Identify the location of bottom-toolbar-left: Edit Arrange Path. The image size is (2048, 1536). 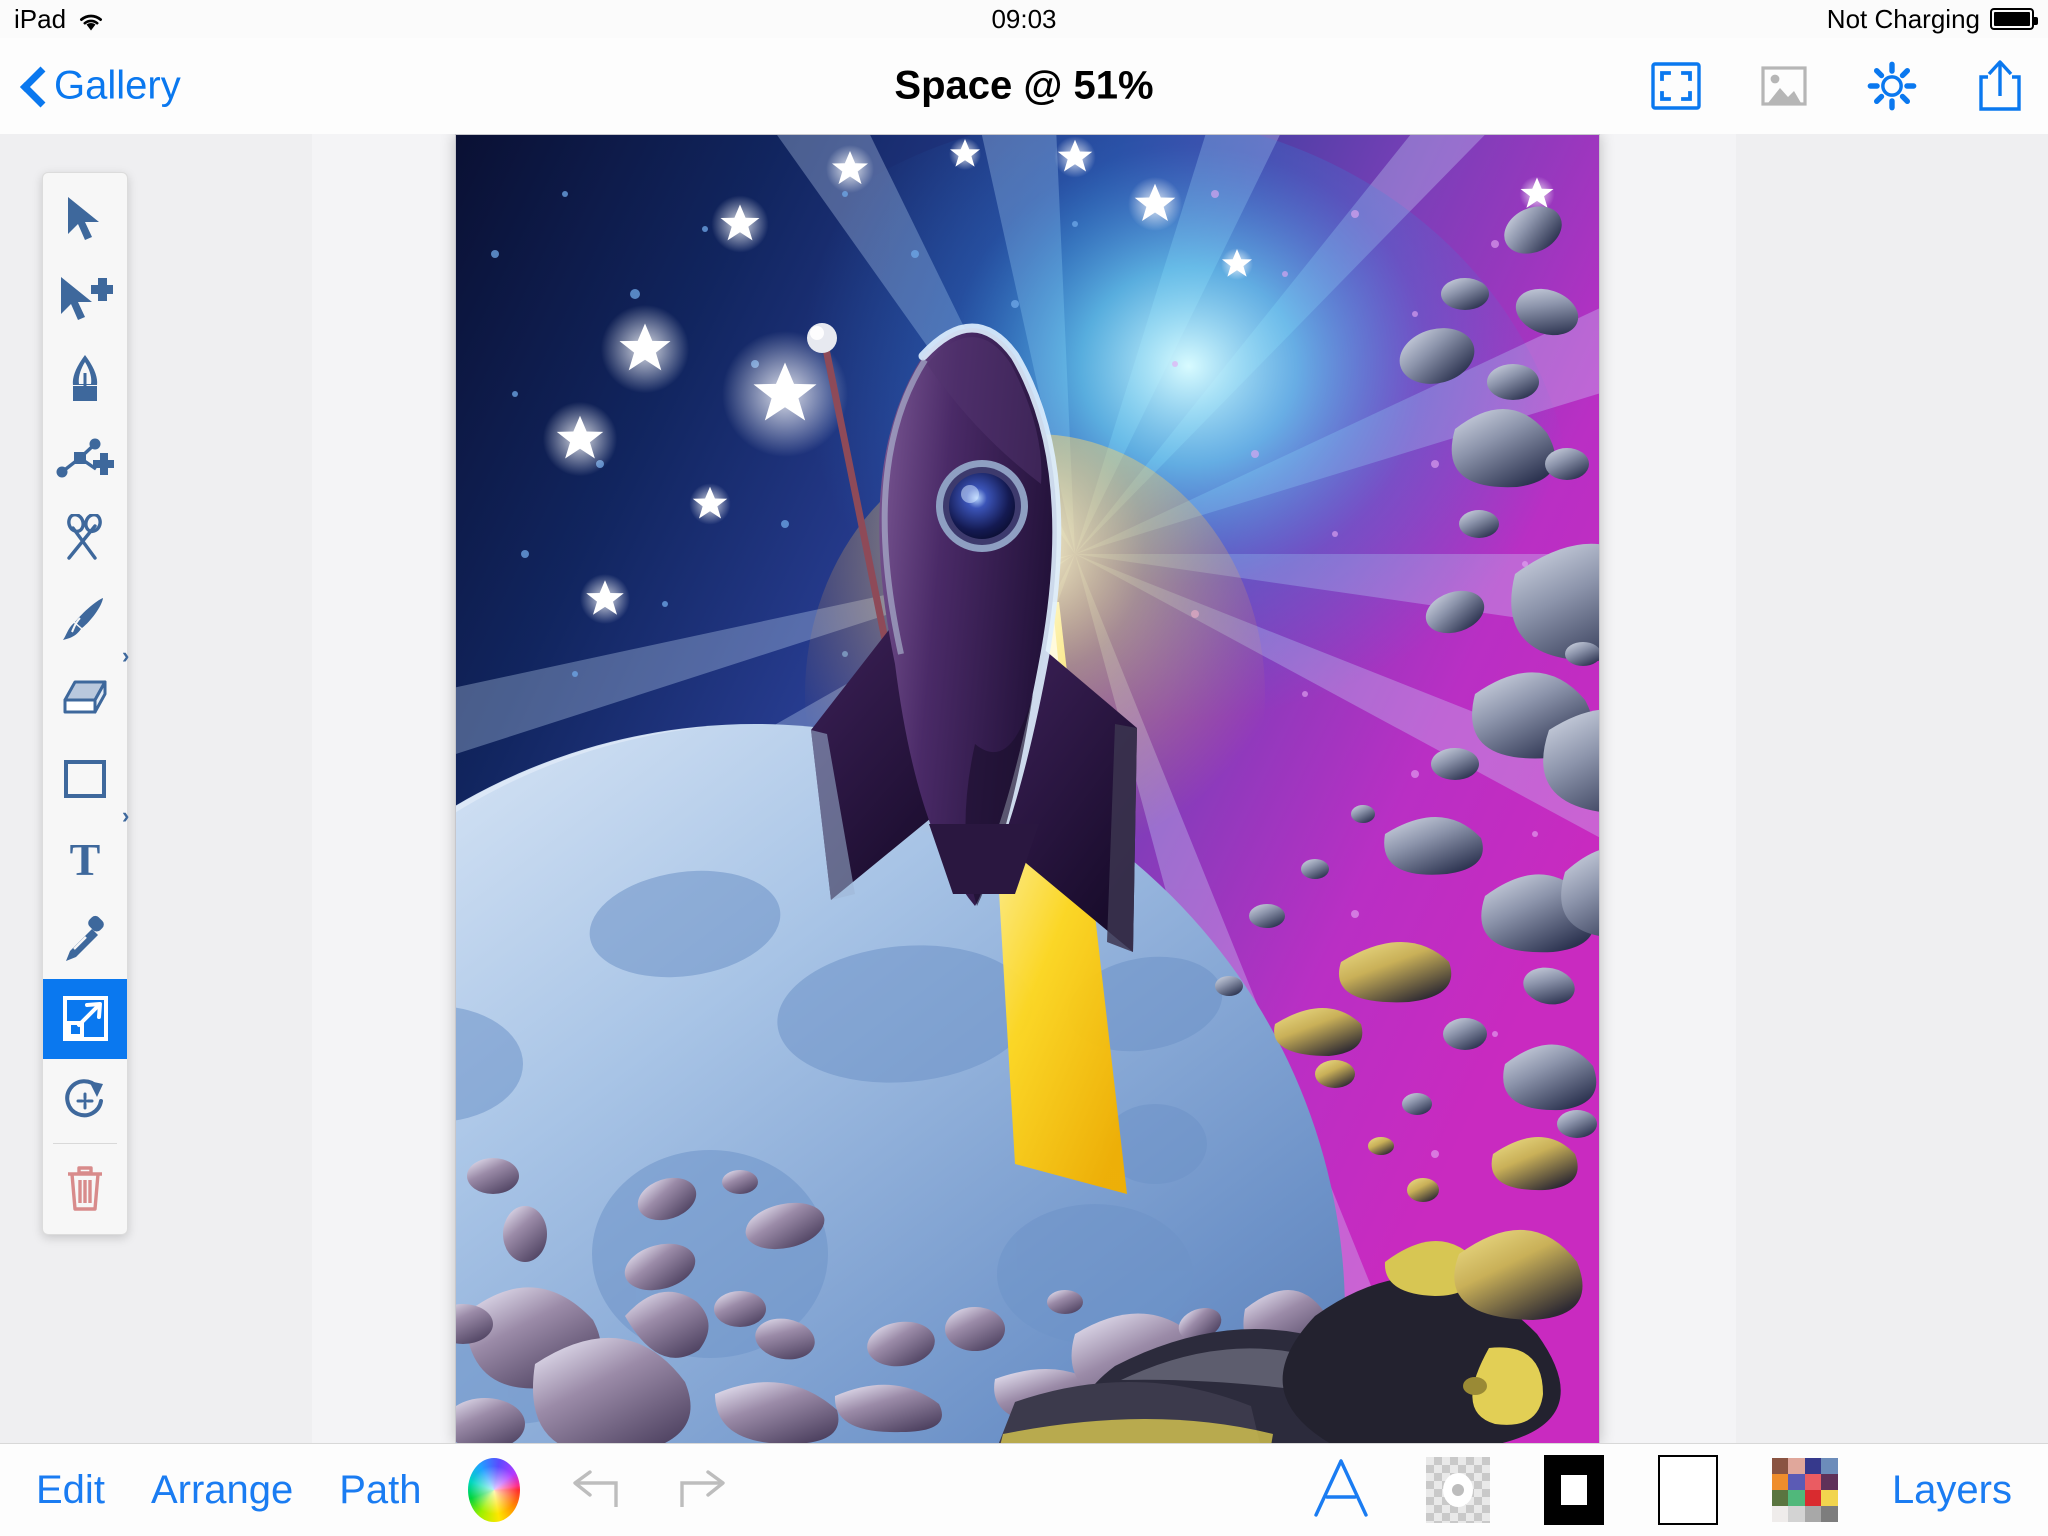
(384, 1490).